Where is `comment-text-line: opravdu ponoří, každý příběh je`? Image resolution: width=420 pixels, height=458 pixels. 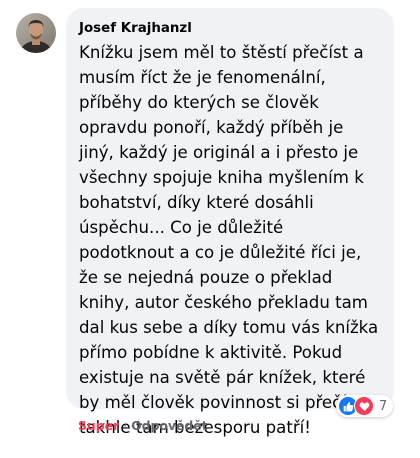 comment-text-line: opravdu ponoří, každý příběh je is located at coordinates (211, 127).